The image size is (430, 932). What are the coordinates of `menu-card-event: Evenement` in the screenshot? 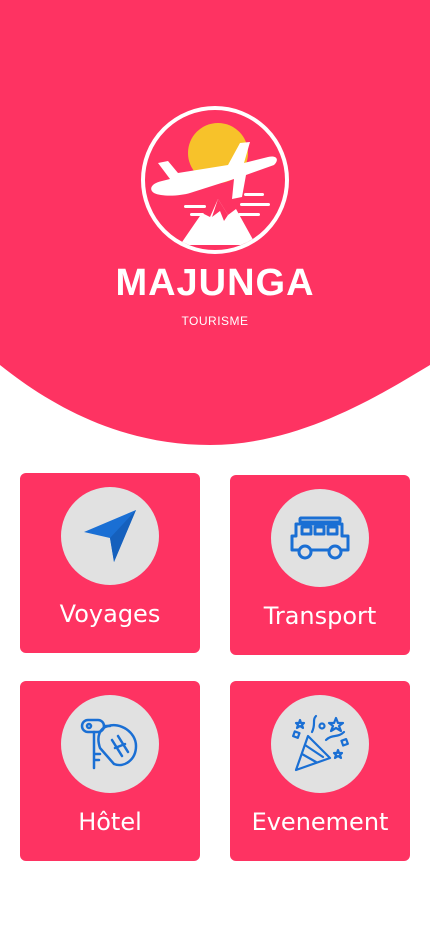 It's located at (320, 771).